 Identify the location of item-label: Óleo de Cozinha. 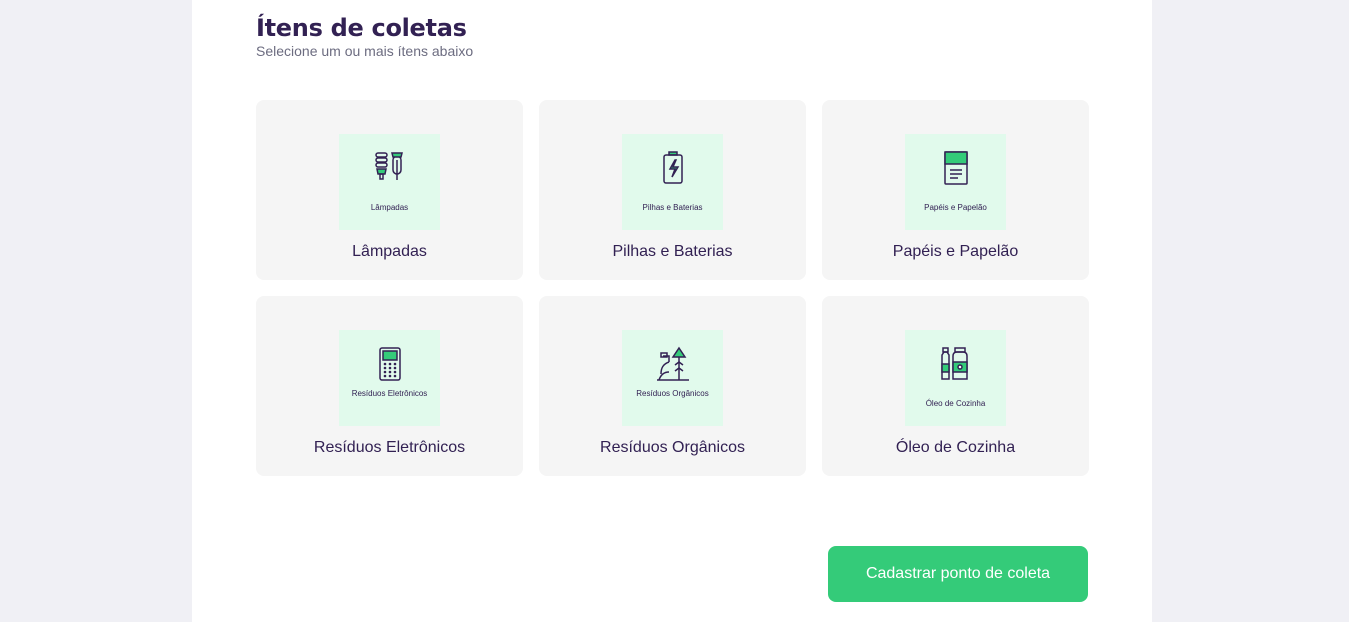
(955, 447).